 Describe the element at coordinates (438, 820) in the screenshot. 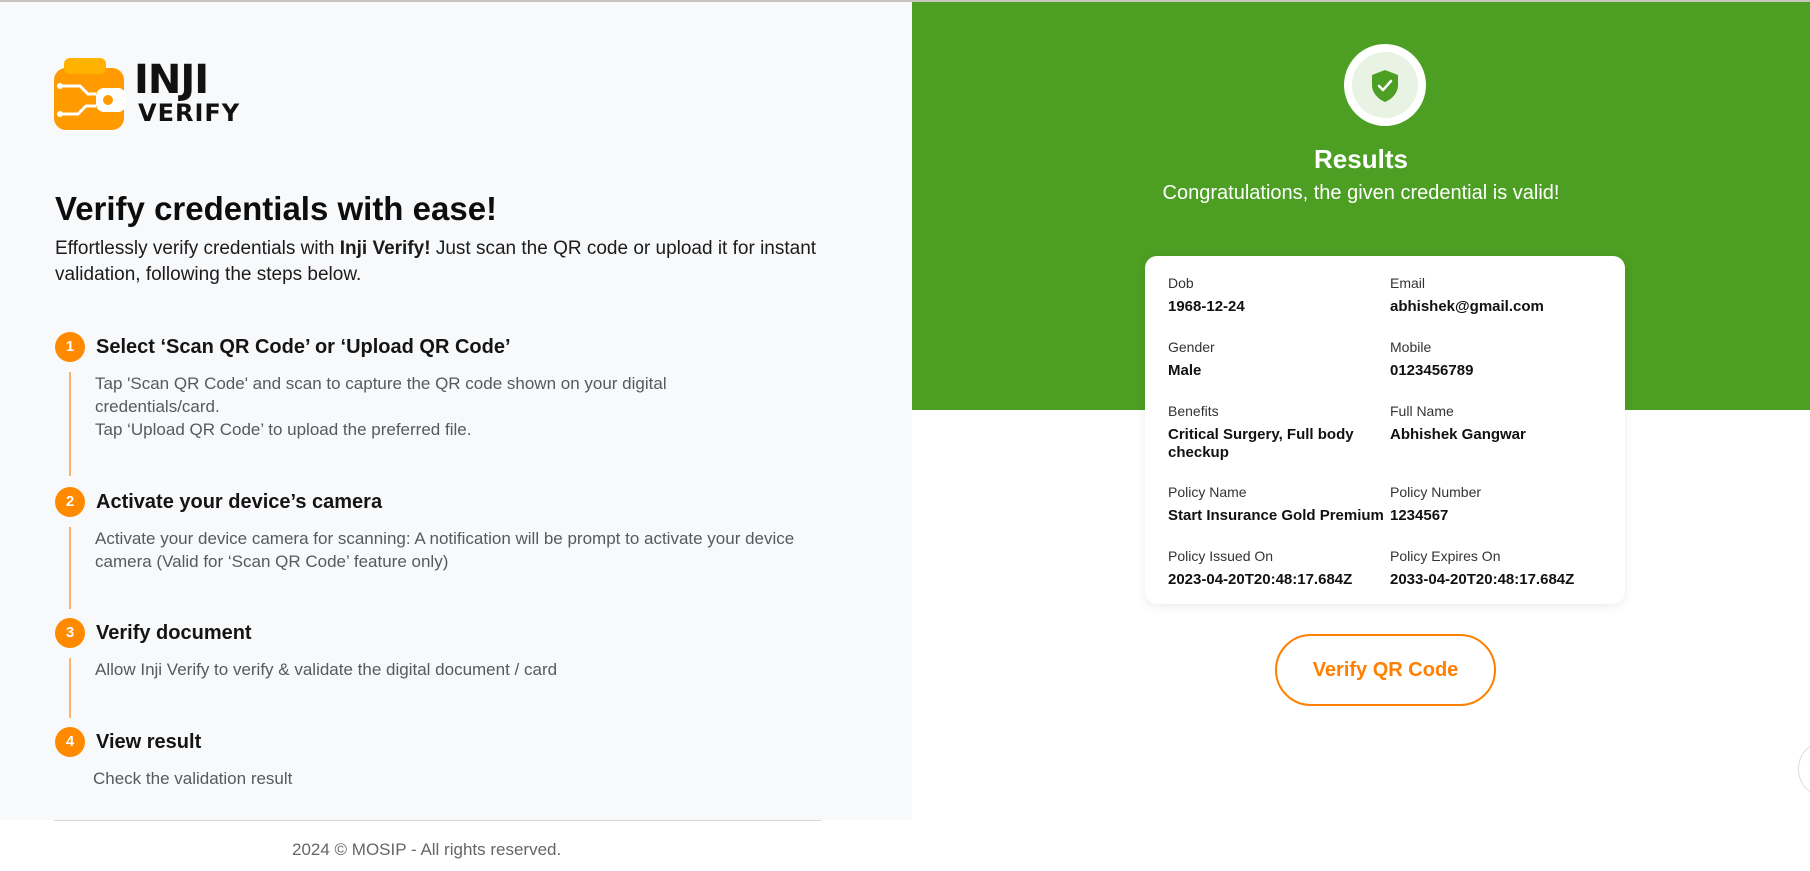

I see `footer-divider` at that location.